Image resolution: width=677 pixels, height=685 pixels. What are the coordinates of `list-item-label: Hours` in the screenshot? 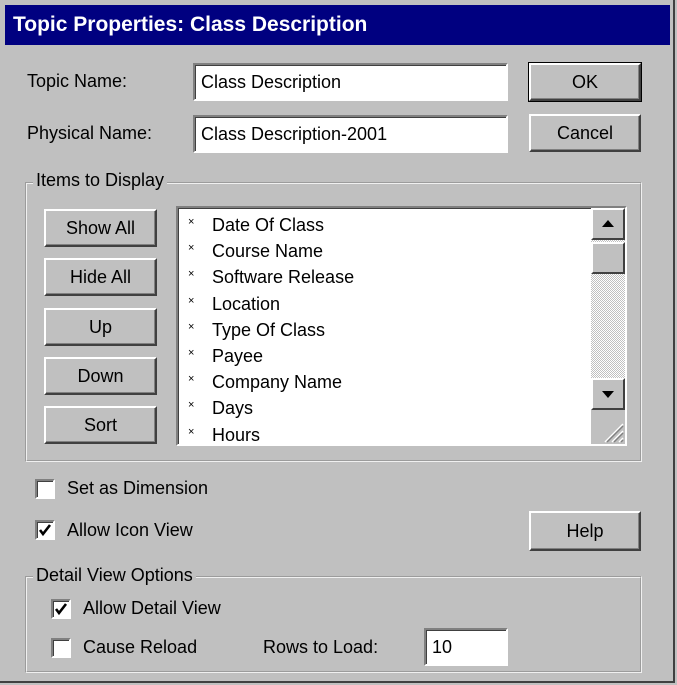 It's located at (236, 434).